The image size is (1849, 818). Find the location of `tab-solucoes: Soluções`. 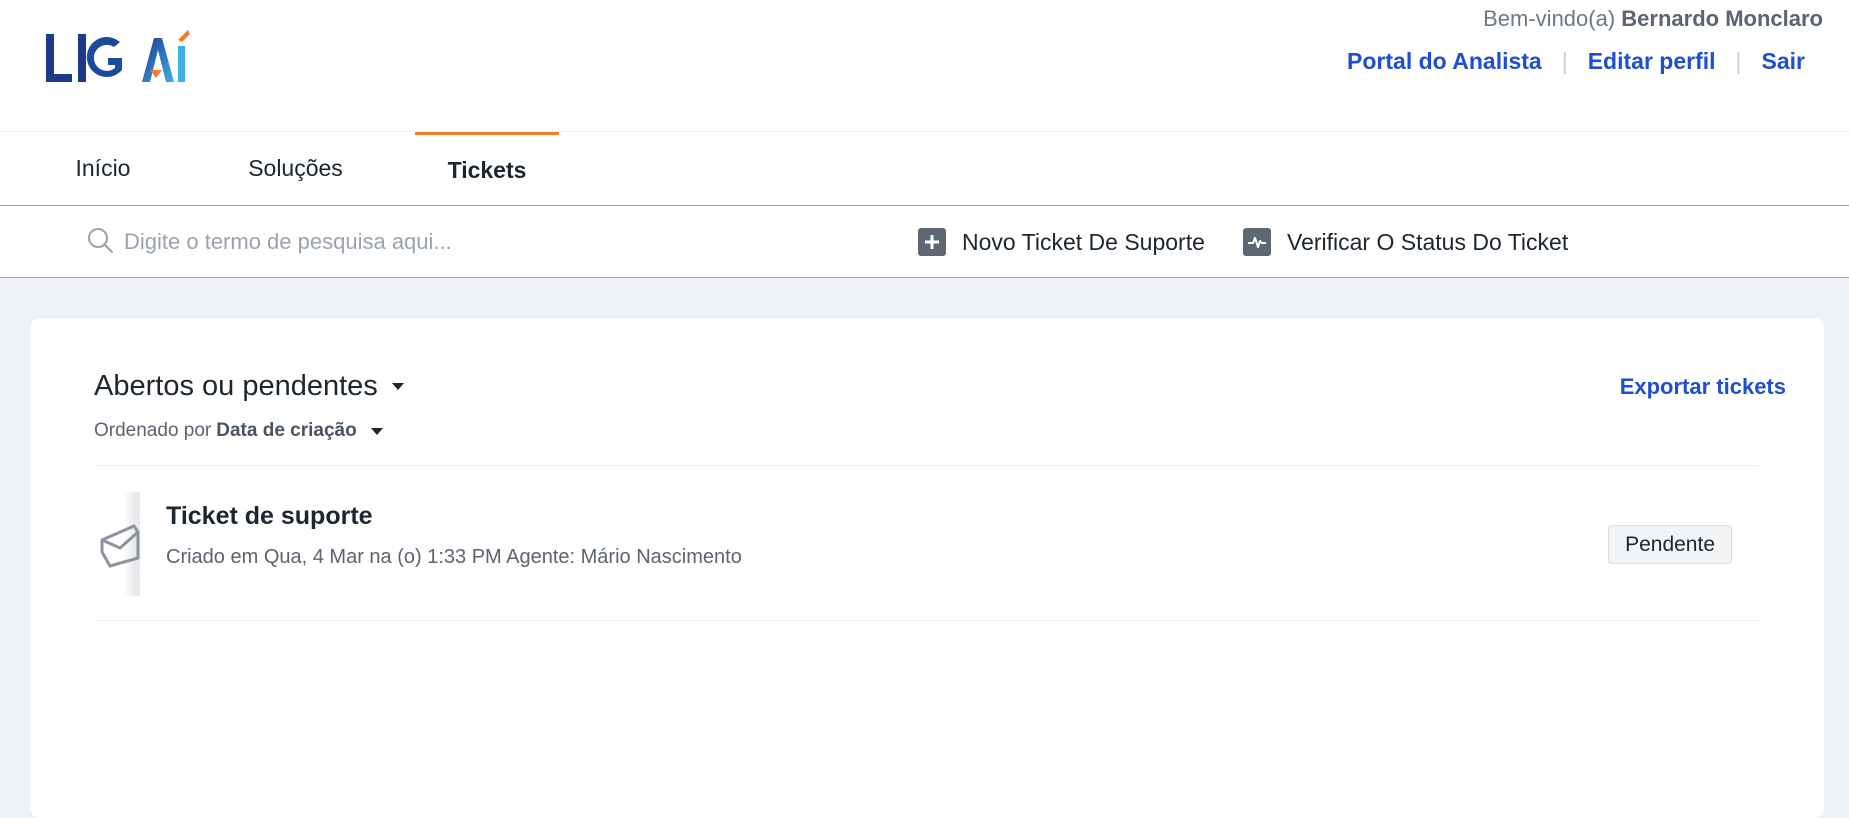

tab-solucoes: Soluções is located at coordinates (295, 168).